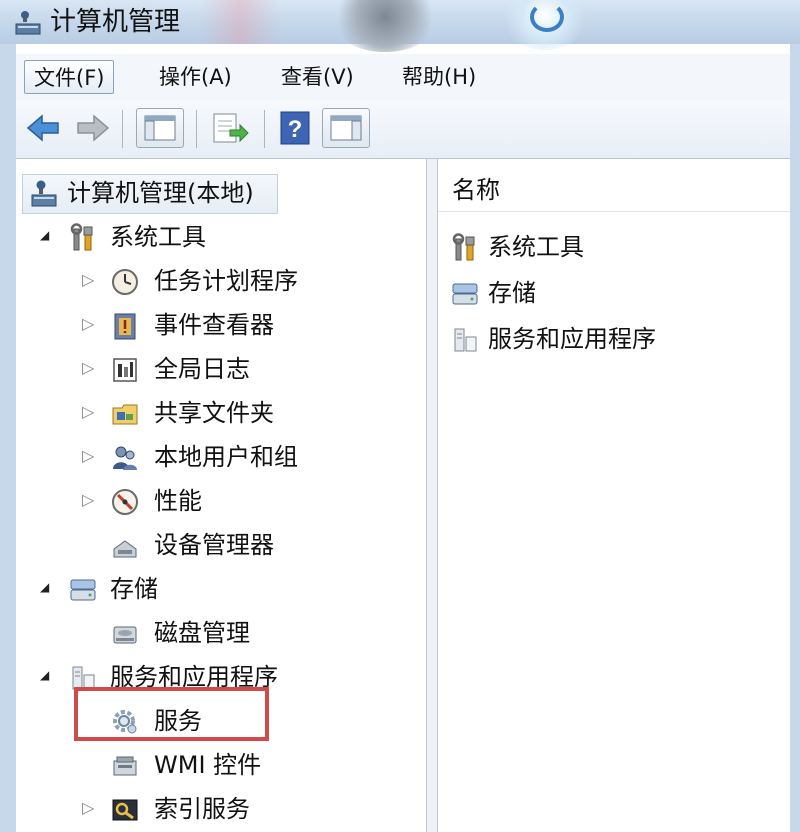  What do you see at coordinates (69, 77) in the screenshot?
I see `menu-file: 文件(F)` at bounding box center [69, 77].